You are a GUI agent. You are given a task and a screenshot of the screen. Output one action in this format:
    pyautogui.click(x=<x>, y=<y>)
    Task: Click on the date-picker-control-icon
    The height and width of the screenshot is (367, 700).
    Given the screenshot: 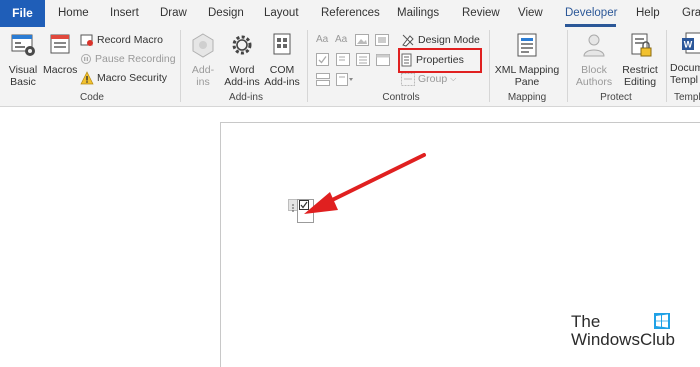 What is the action you would take?
    pyautogui.click(x=383, y=62)
    